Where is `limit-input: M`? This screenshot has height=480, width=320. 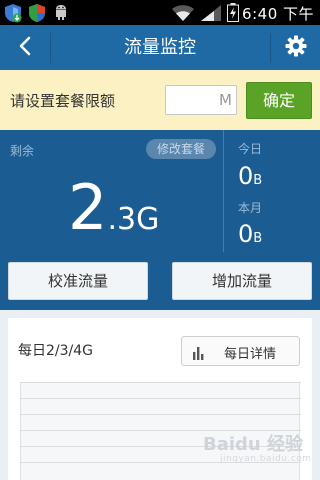
limit-input: M is located at coordinates (201, 100).